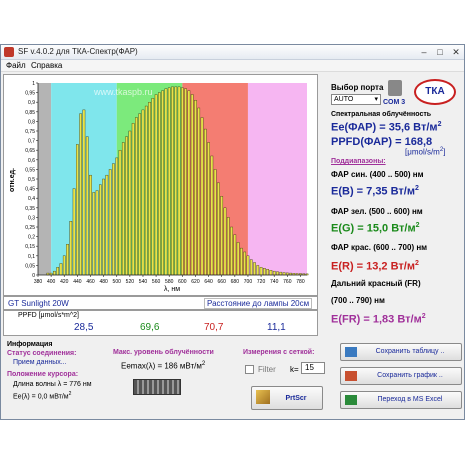  Describe the element at coordinates (31, 103) in the screenshot. I see `y-tick-label: 0,9` at that location.